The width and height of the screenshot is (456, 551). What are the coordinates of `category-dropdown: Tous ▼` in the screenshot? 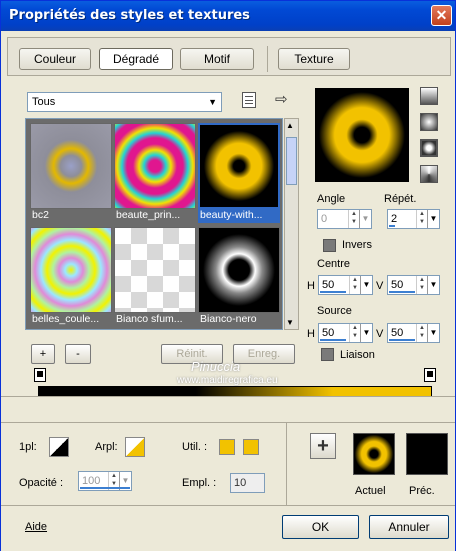 It's located at (124, 102).